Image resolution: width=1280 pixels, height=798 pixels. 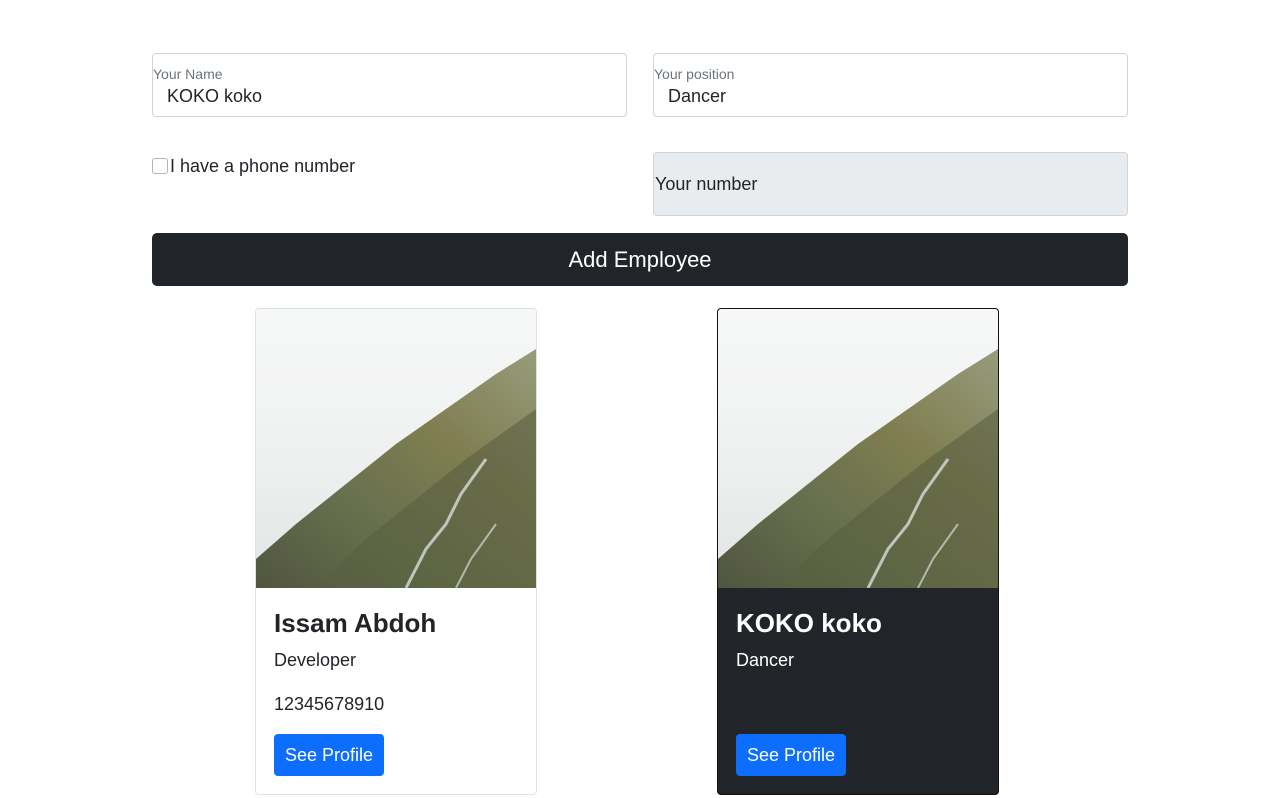 I want to click on add-employee-button: Add Employee, so click(x=640, y=259).